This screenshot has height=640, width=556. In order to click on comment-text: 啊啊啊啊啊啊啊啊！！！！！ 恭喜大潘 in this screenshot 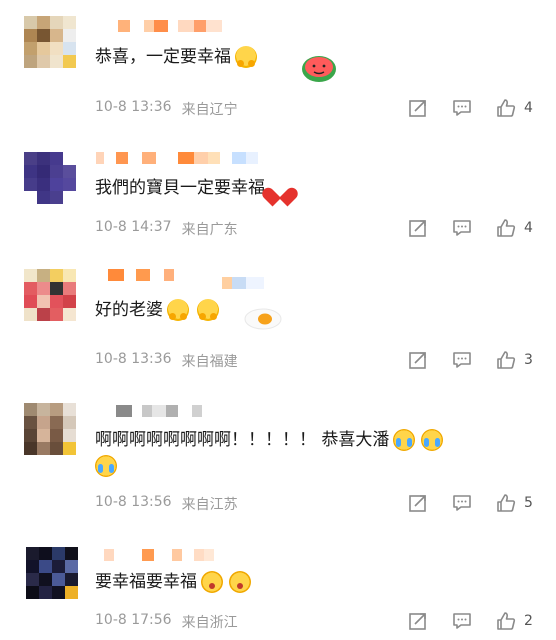, I will do `click(269, 440)`.